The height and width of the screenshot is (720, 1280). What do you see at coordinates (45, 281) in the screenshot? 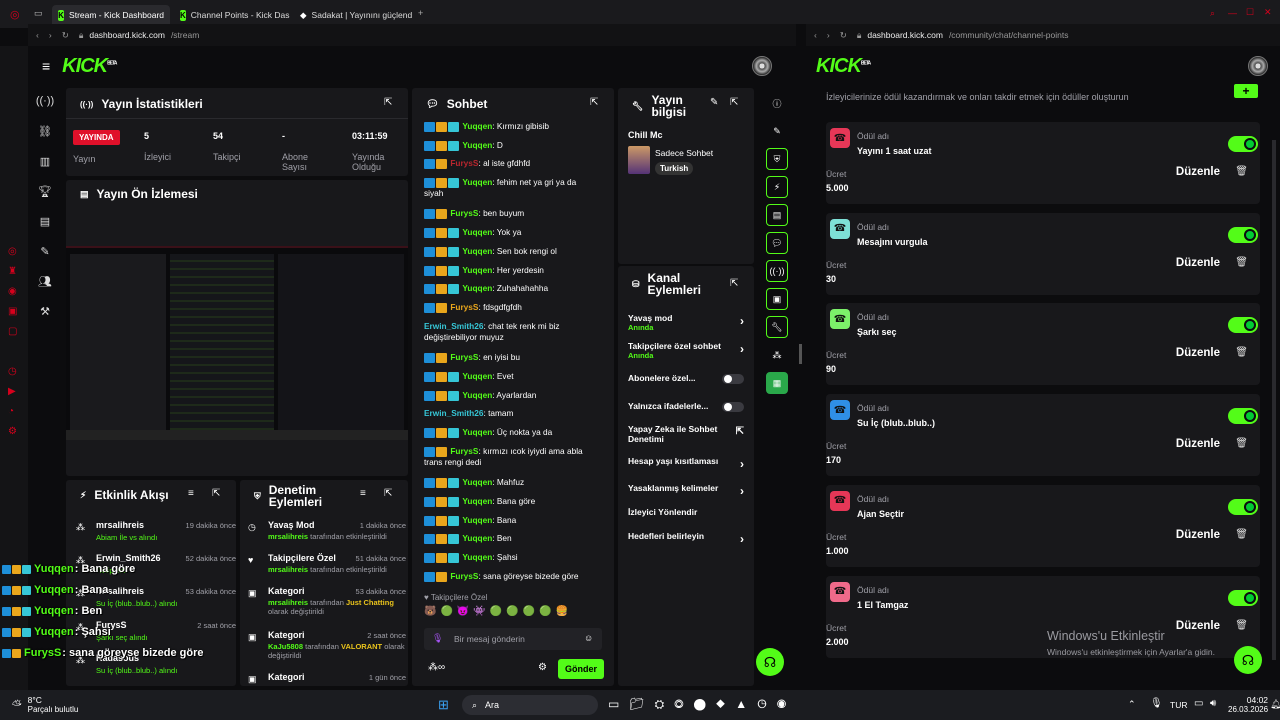
I see `nav-users-icon: 👥︎` at bounding box center [45, 281].